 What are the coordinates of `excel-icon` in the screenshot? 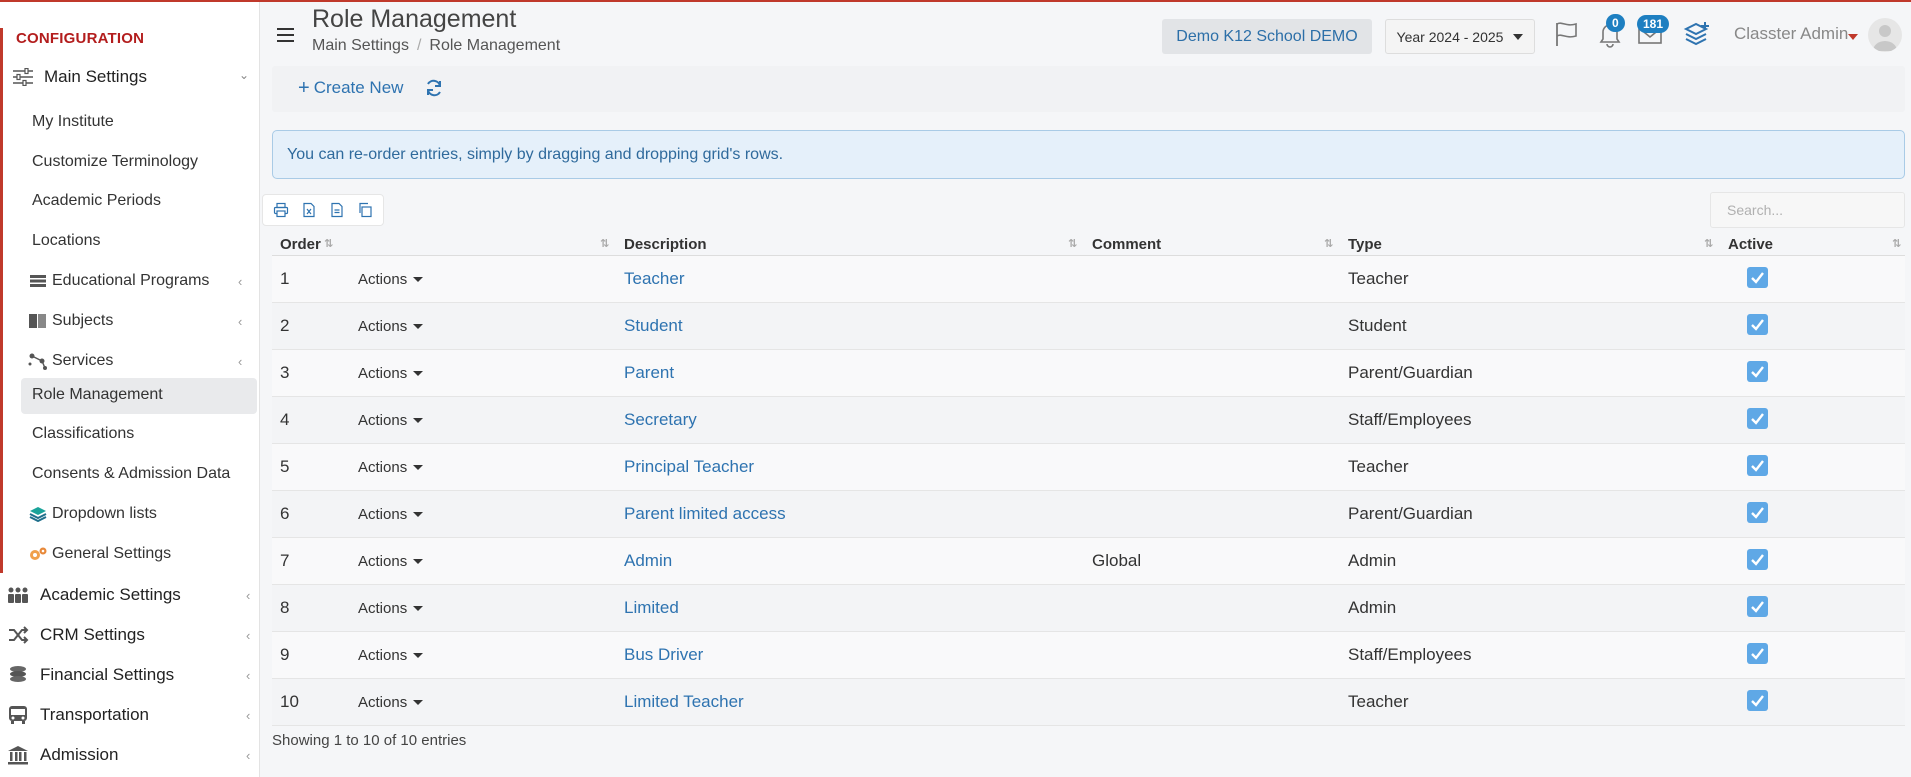 It's located at (309, 210).